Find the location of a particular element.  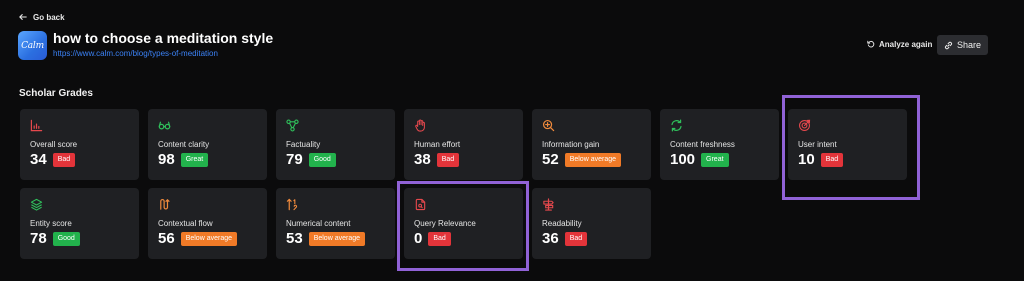

grade-value: 79 is located at coordinates (294, 159).